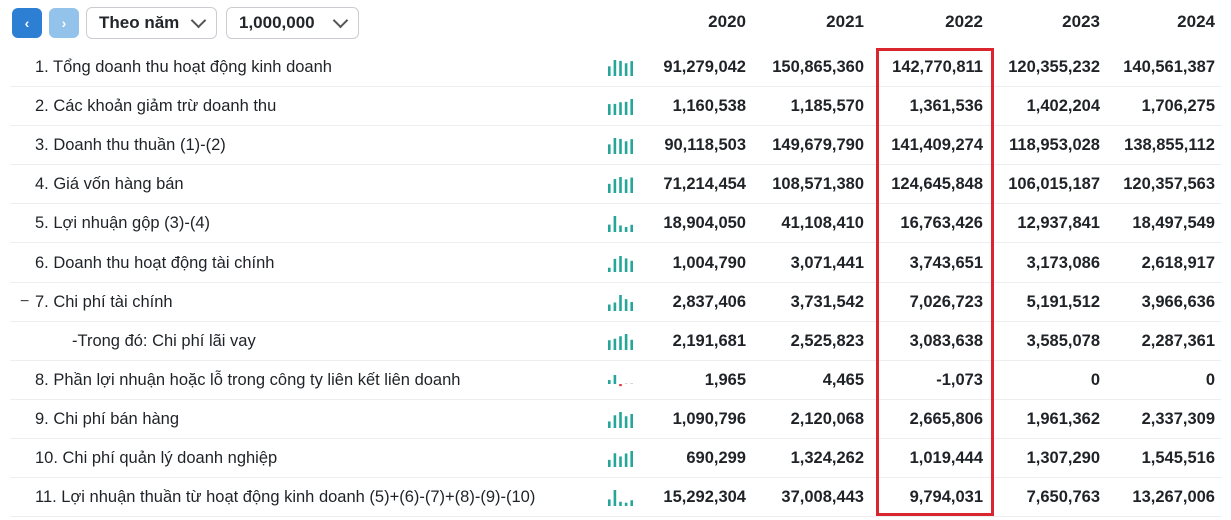  I want to click on value-cell-2024: 2,618,917, so click(1178, 262).